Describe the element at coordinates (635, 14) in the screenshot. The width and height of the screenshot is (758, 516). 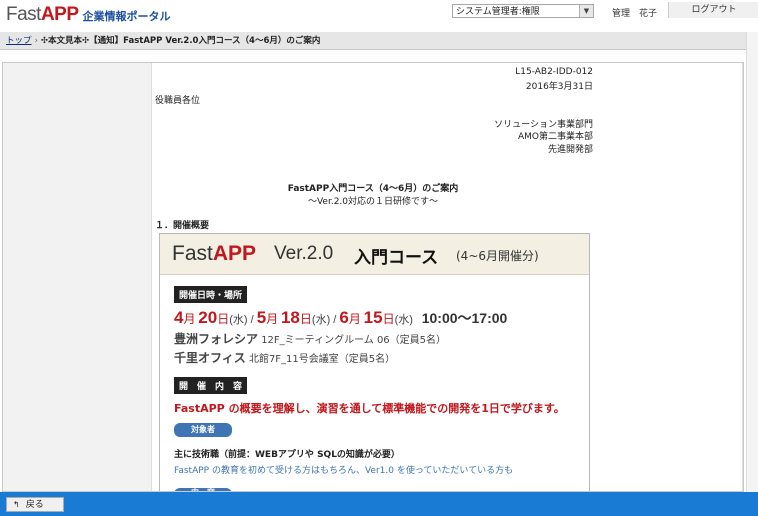
I see `user-name: 管理 花子` at that location.